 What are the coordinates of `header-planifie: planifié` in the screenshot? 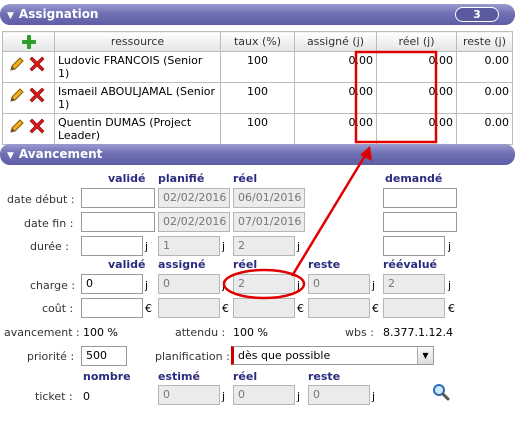 It's located at (181, 178).